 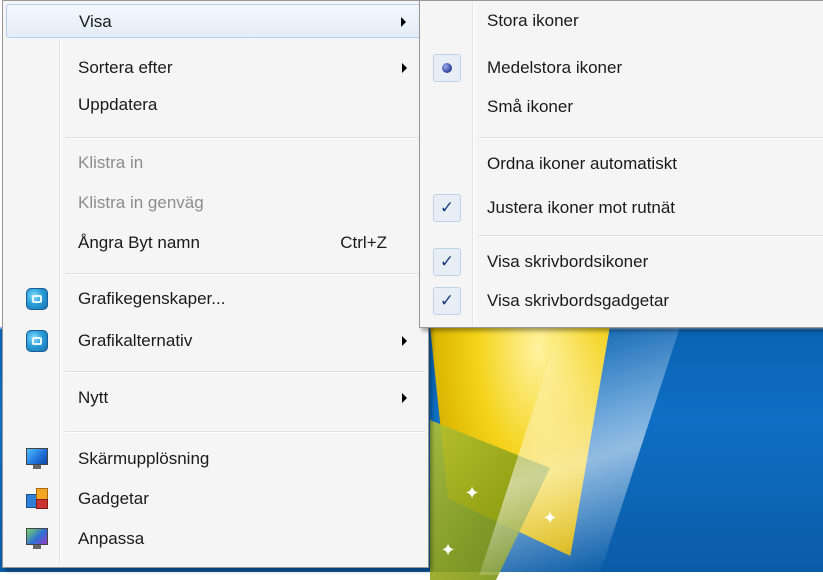 What do you see at coordinates (215, 459) in the screenshot?
I see `menu-item-screen-resolution: Skärmupplösning` at bounding box center [215, 459].